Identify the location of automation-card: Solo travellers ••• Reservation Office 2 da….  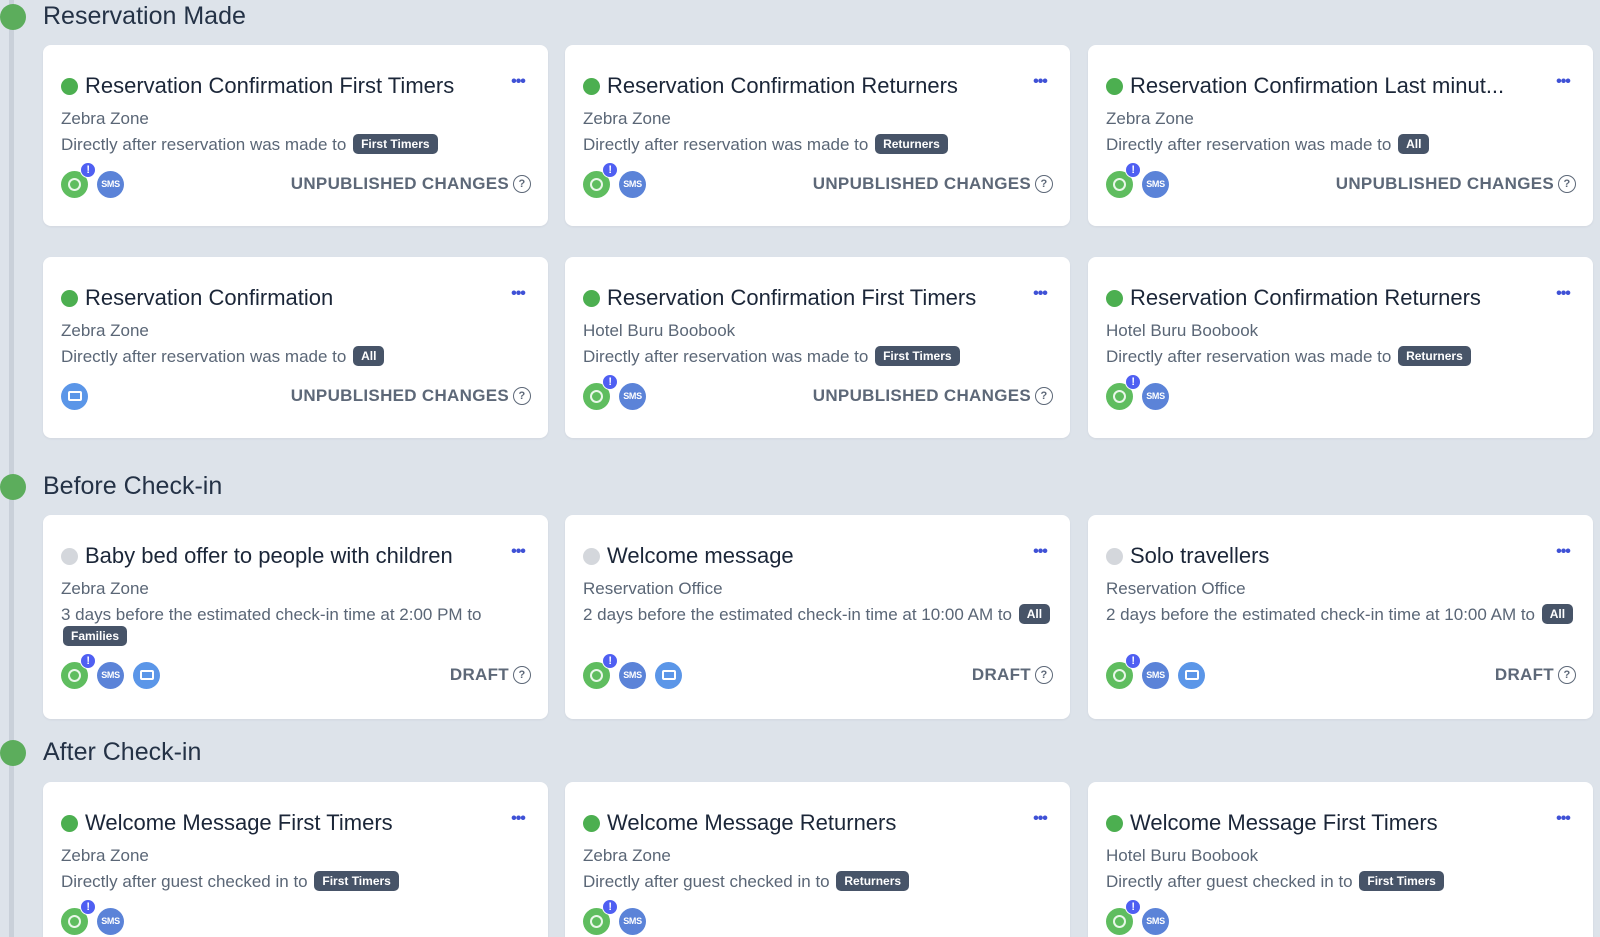
(1340, 617).